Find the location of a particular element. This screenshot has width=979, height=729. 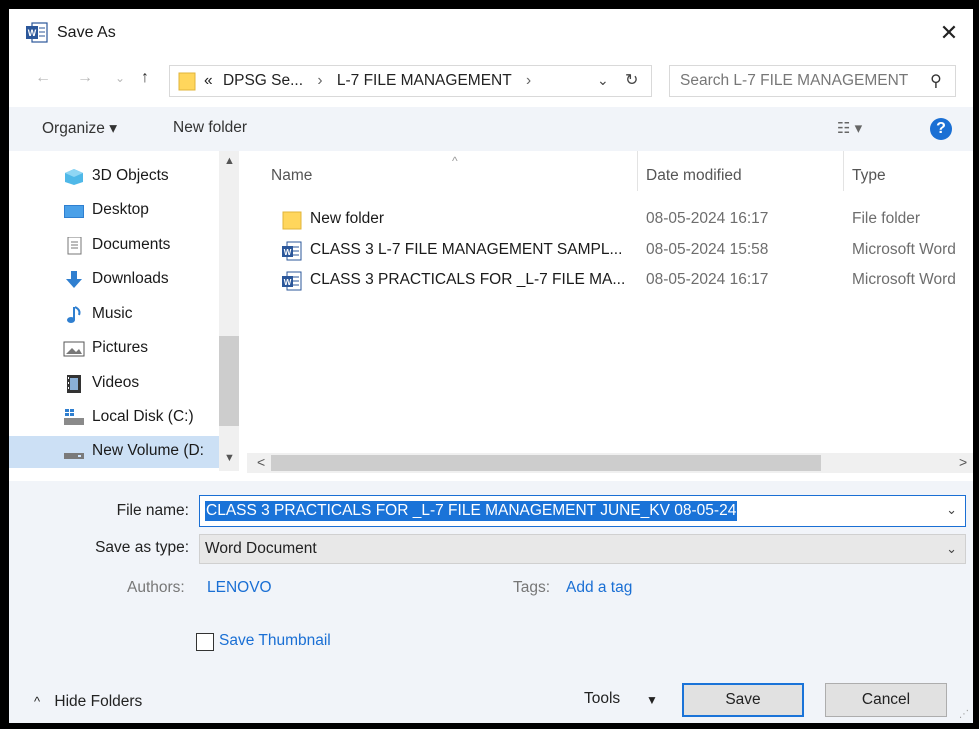

search-input: Search L-7 FILE MANAGEMENT ⚲ is located at coordinates (812, 81).